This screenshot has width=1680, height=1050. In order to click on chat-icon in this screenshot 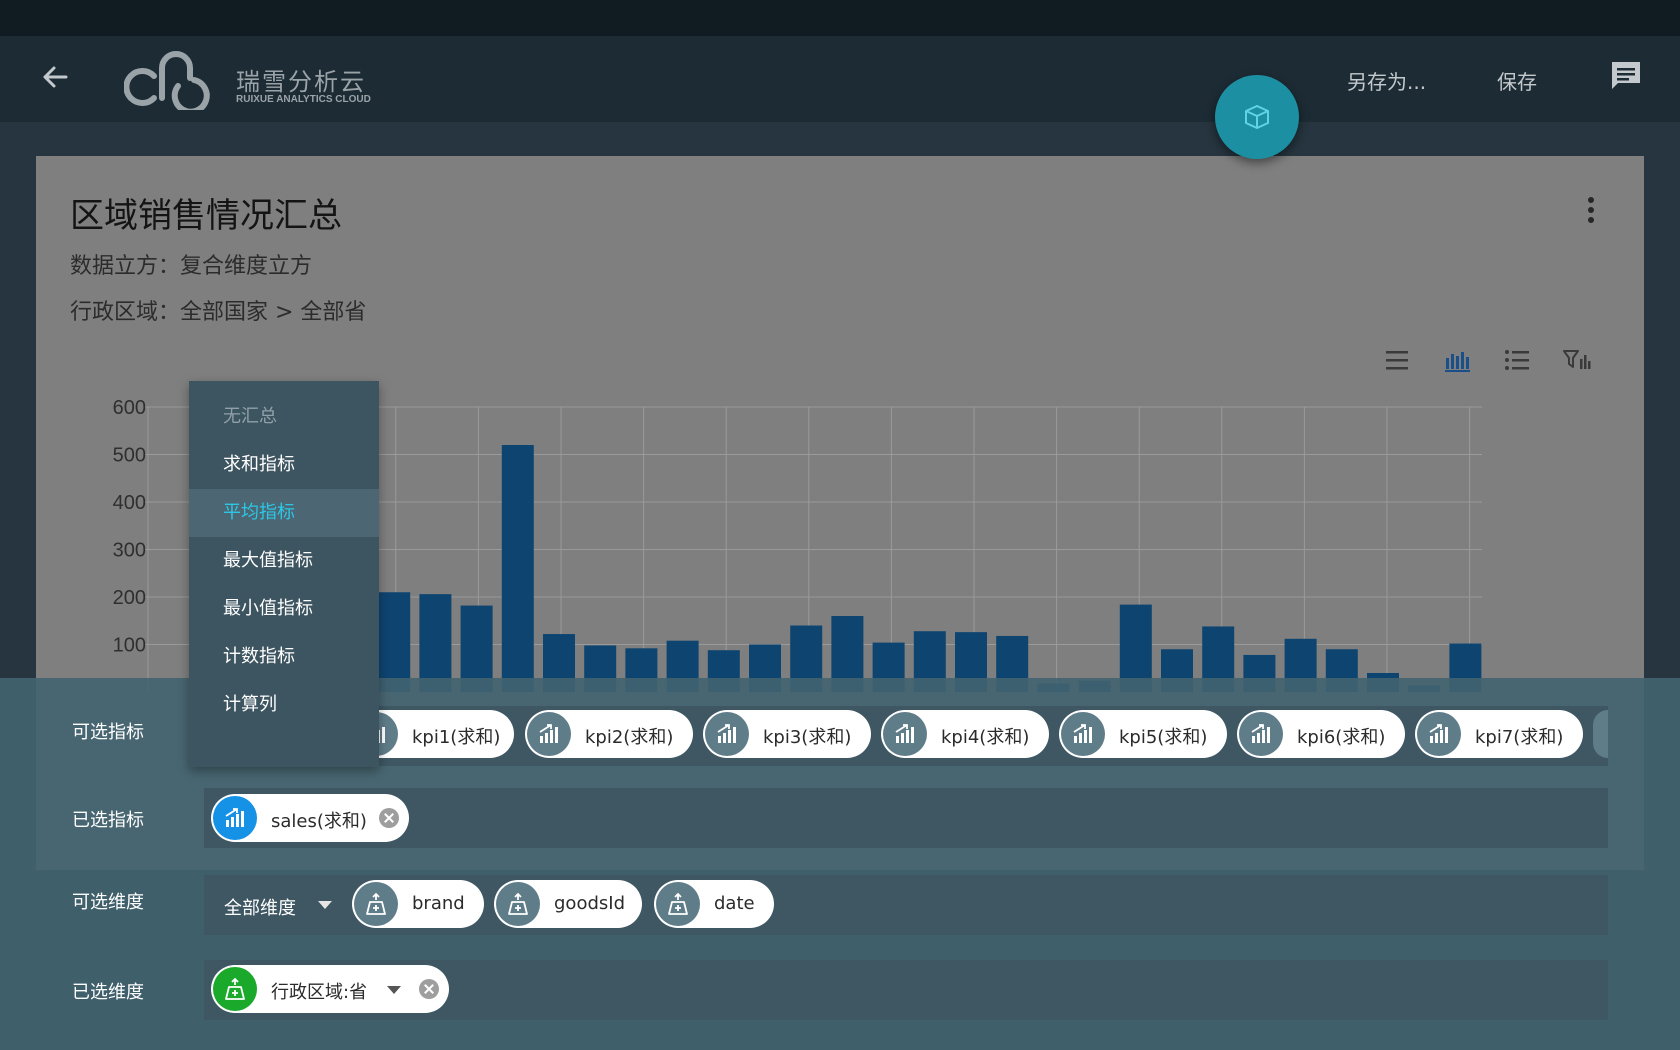, I will do `click(1626, 76)`.